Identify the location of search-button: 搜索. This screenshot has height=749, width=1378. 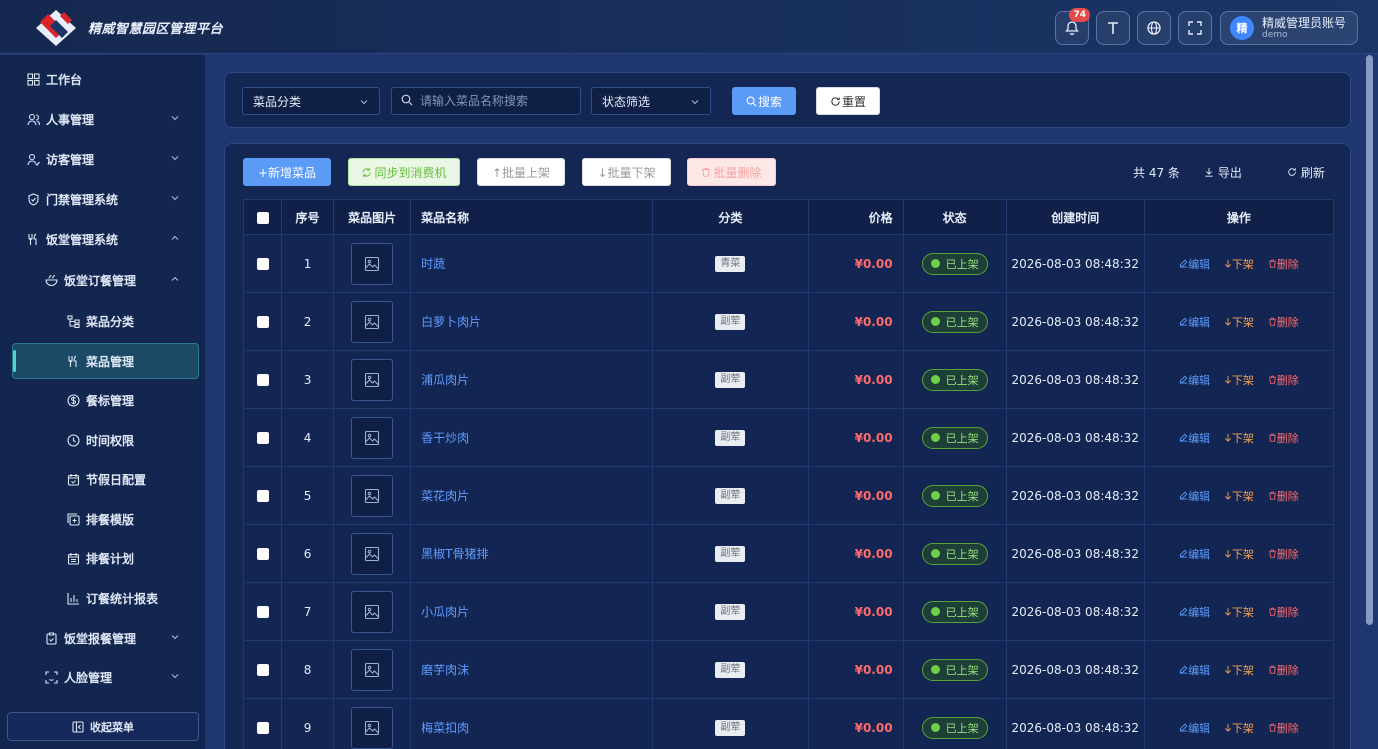
(764, 101).